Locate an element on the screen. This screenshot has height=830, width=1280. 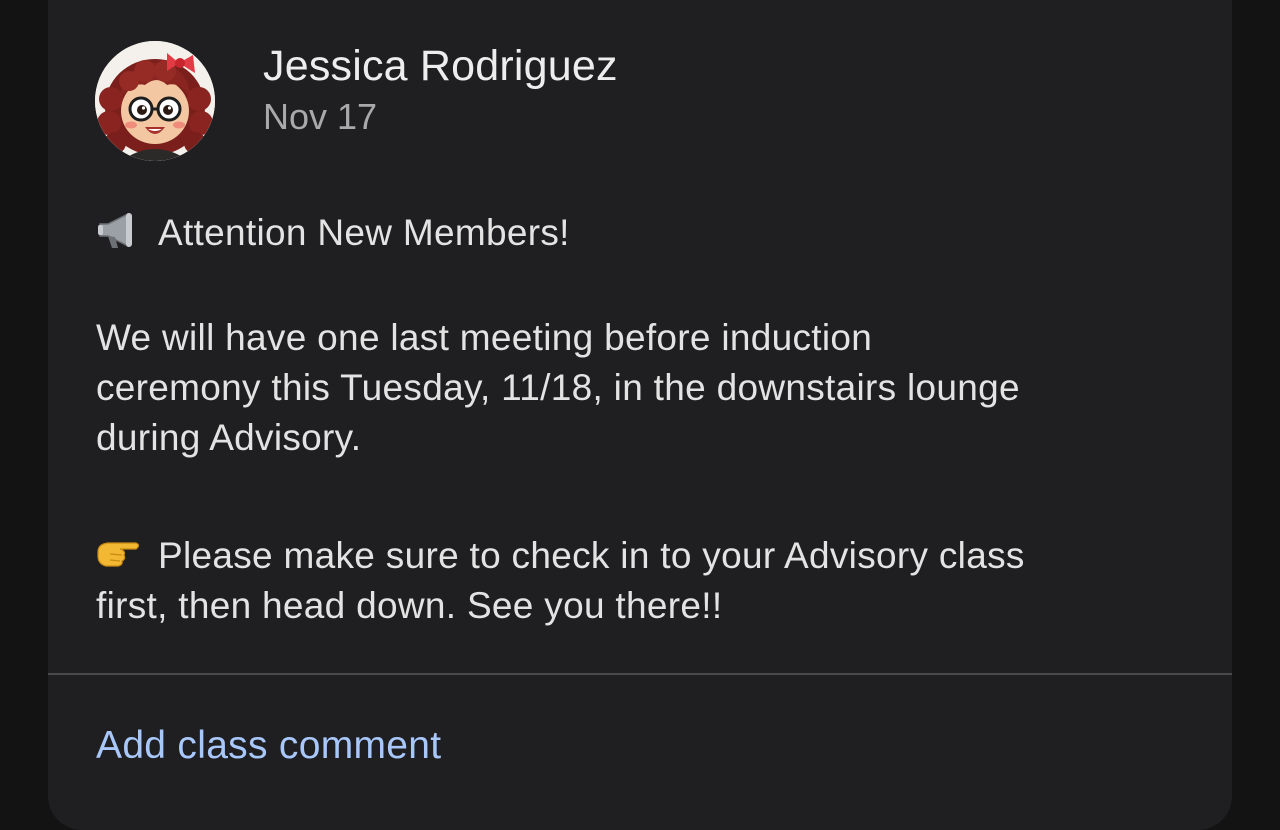
post-paragraph-line: during Advisory. is located at coordinates (229, 437).